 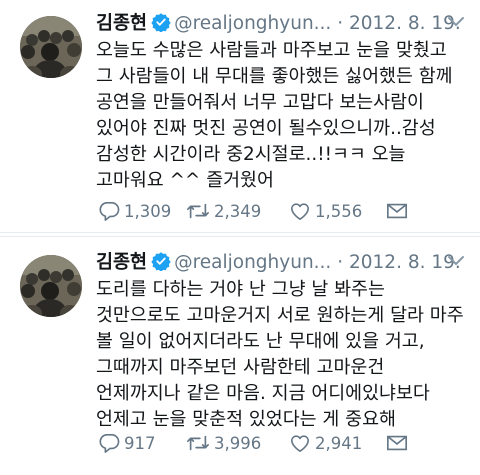 I want to click on tweet-text-line: 감성한 시간이라 중2시절로..!!ㅋㅋ 오늘, so click(x=251, y=154).